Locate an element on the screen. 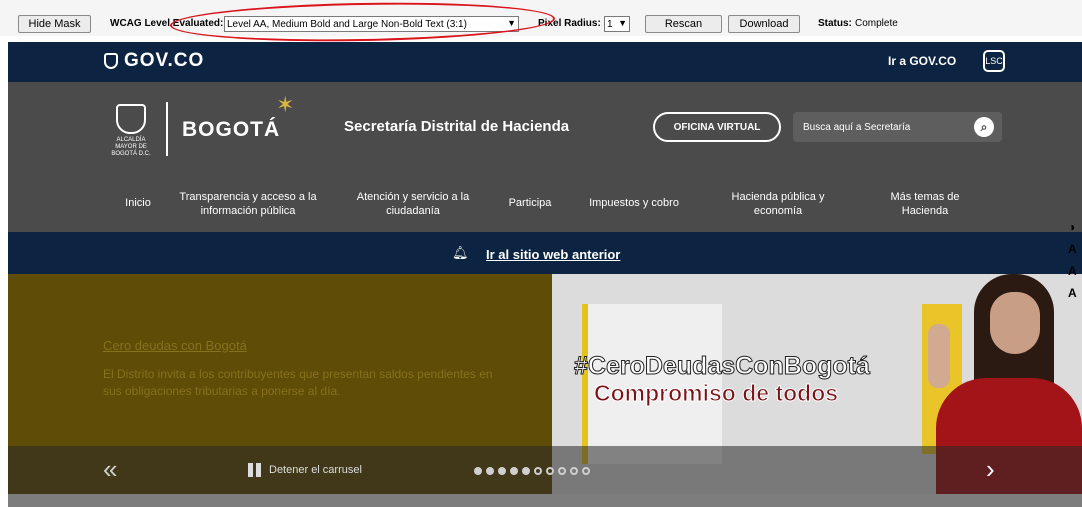 This screenshot has height=507, width=1082. bogota-wordmark: BOGOTÁ is located at coordinates (231, 130).